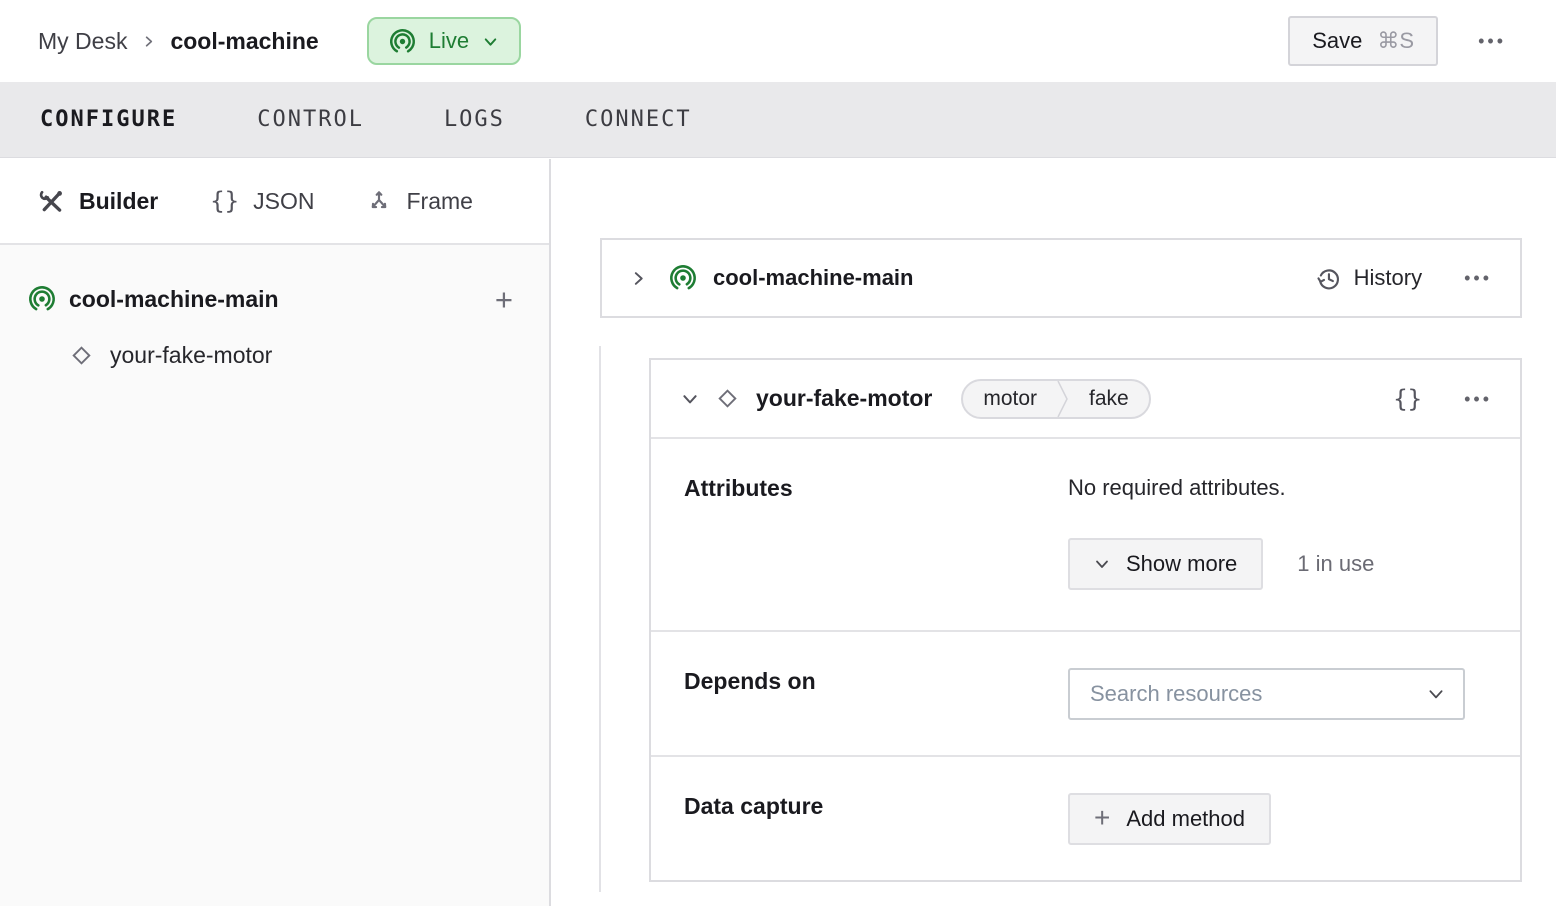 The height and width of the screenshot is (906, 1556). Describe the element at coordinates (82, 41) in the screenshot. I see `breadcrumb-parent-link: My Desk` at that location.